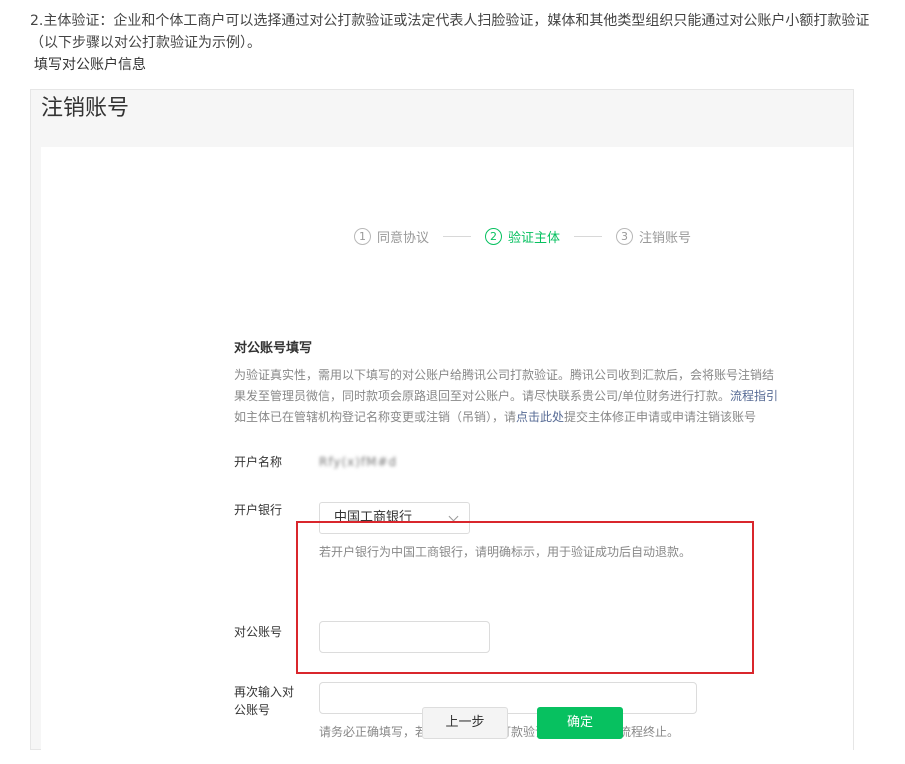  I want to click on account-name-label: 开户名称, so click(258, 462).